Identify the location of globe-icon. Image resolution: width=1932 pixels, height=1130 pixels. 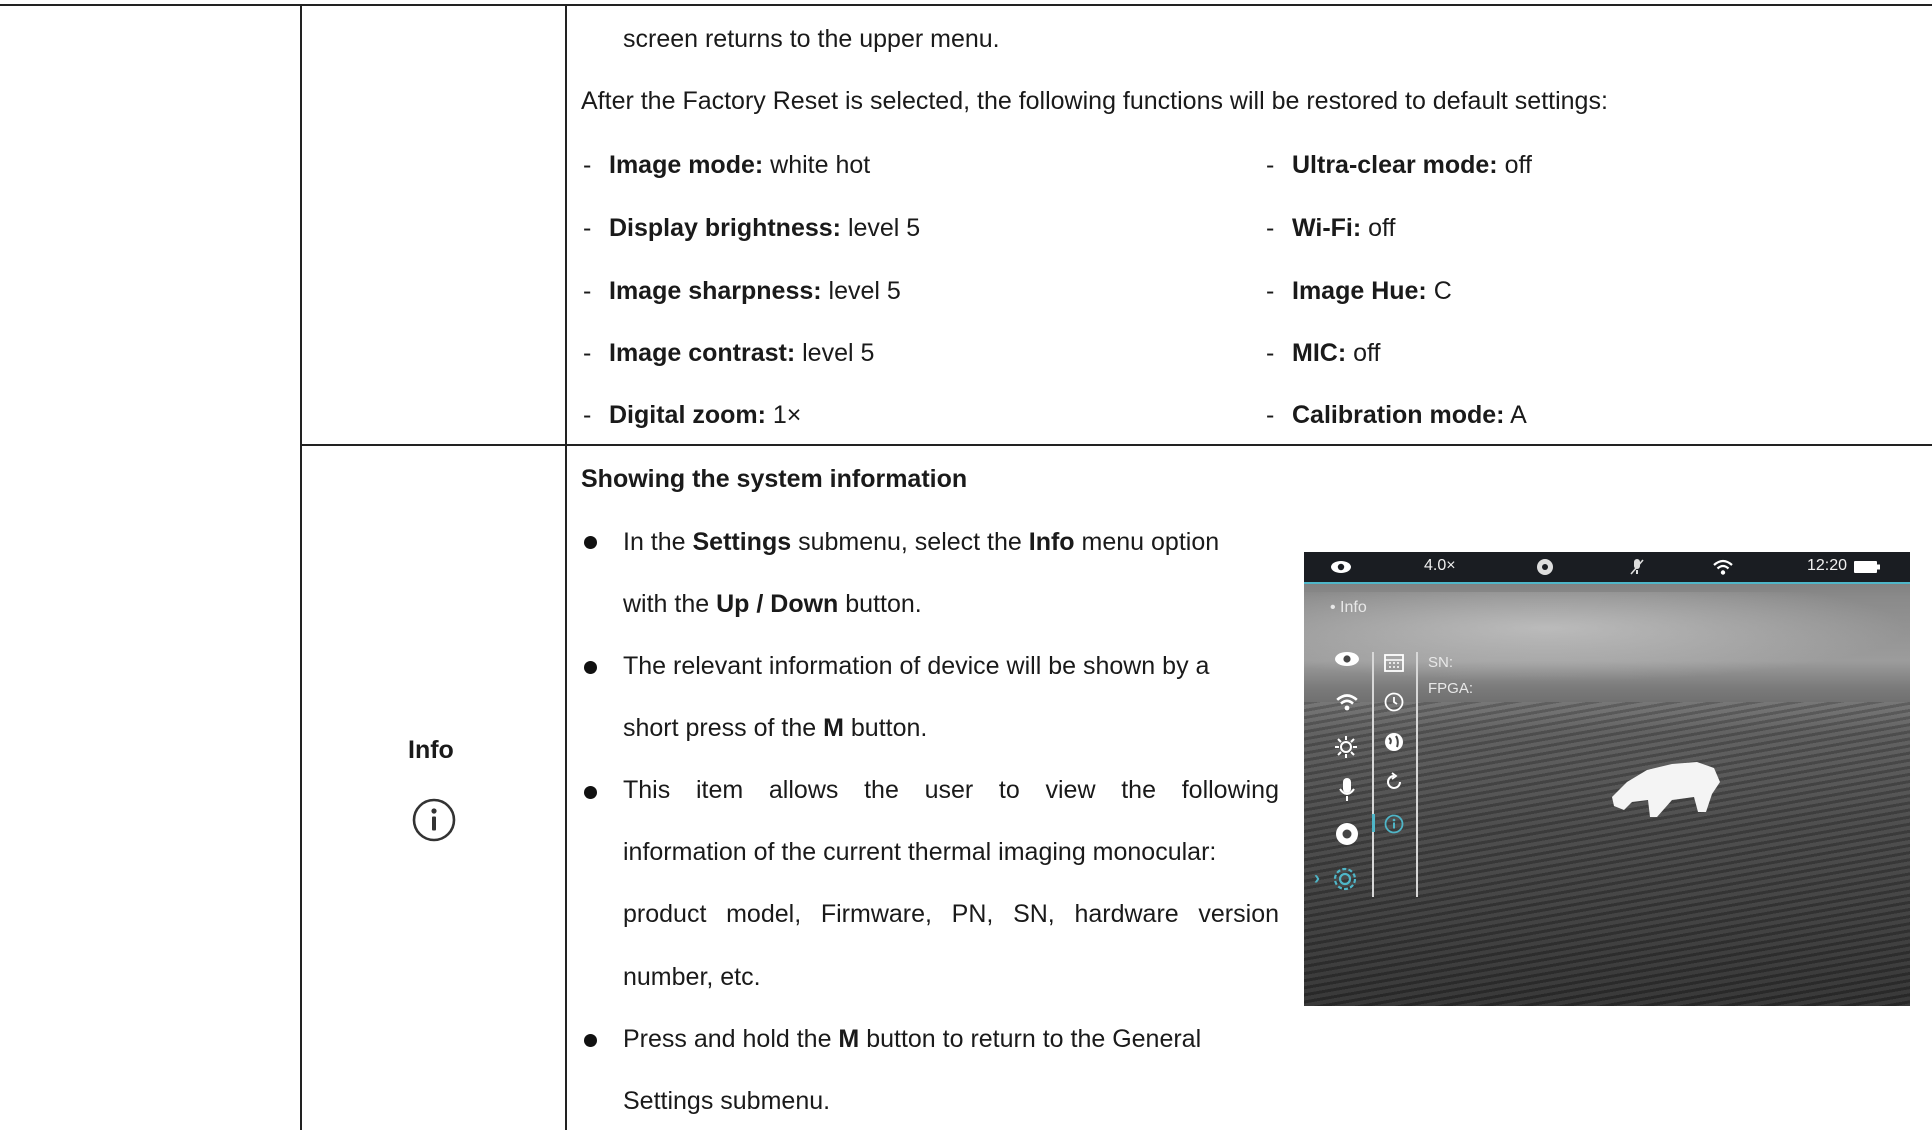
(1394, 742).